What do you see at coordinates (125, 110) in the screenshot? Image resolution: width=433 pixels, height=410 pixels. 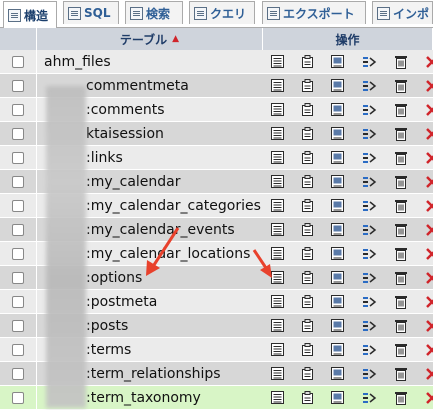 I see `table-name-link: :comments` at bounding box center [125, 110].